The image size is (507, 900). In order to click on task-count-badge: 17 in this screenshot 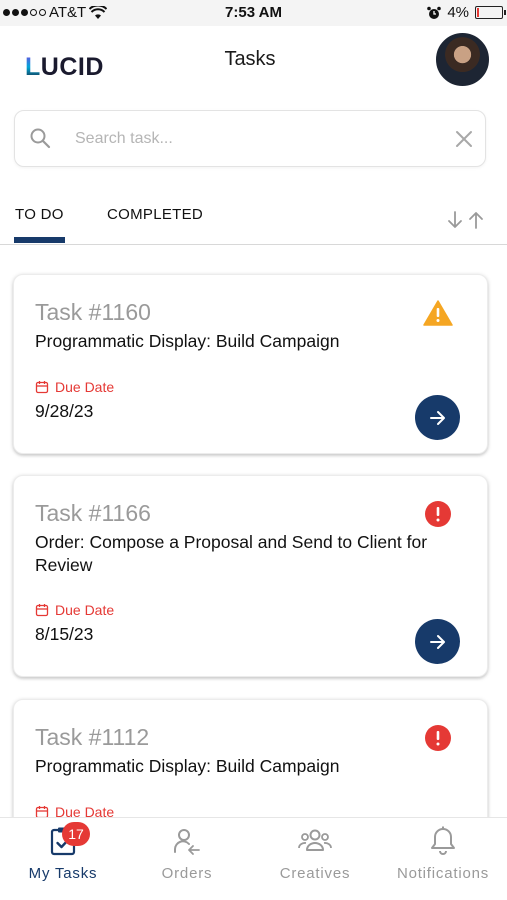, I will do `click(76, 834)`.